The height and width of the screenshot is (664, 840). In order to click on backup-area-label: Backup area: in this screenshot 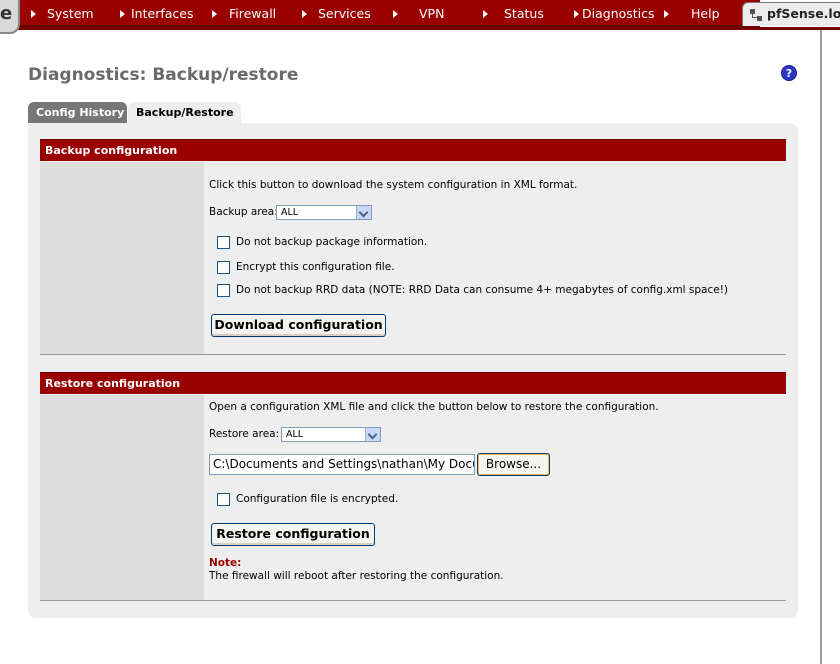, I will do `click(243, 212)`.